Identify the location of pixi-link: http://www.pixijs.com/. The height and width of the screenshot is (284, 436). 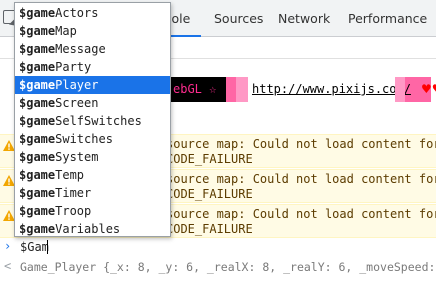
(331, 89).